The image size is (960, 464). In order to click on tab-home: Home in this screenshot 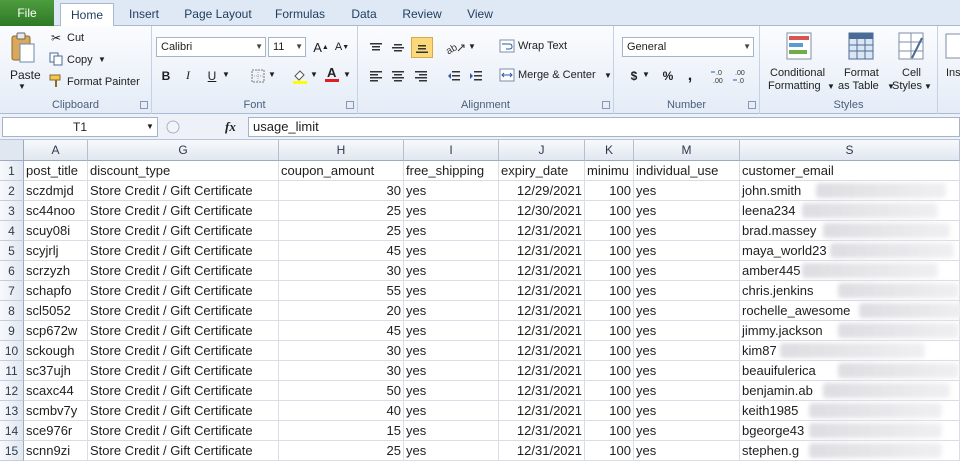, I will do `click(87, 15)`.